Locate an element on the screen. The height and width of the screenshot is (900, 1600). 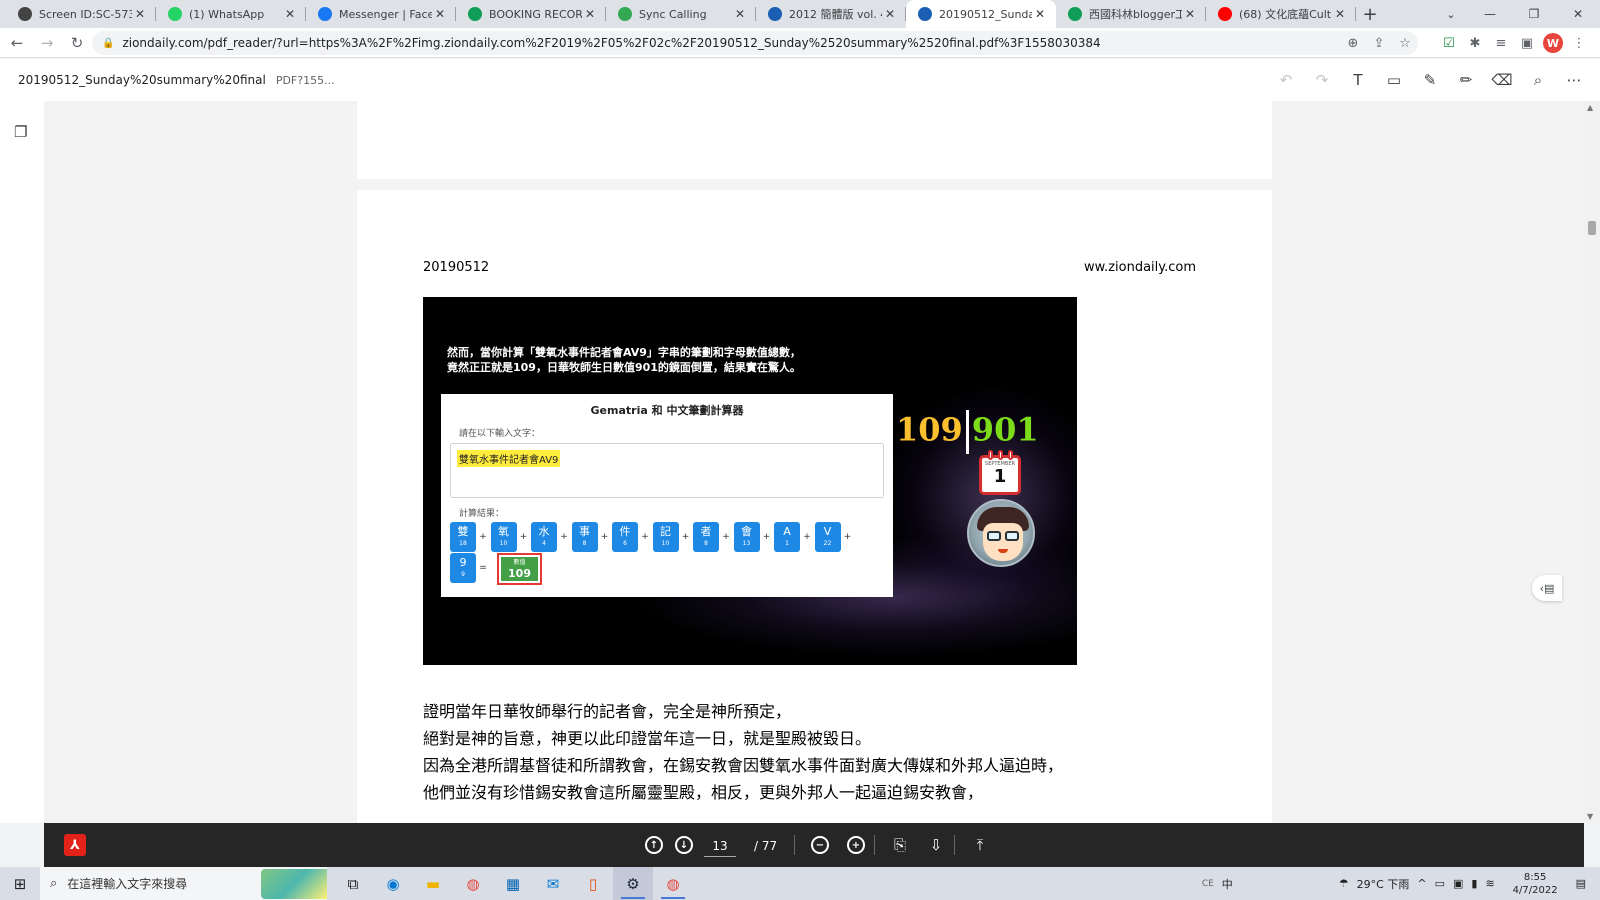
search-icon: ⌕ is located at coordinates (1538, 80).